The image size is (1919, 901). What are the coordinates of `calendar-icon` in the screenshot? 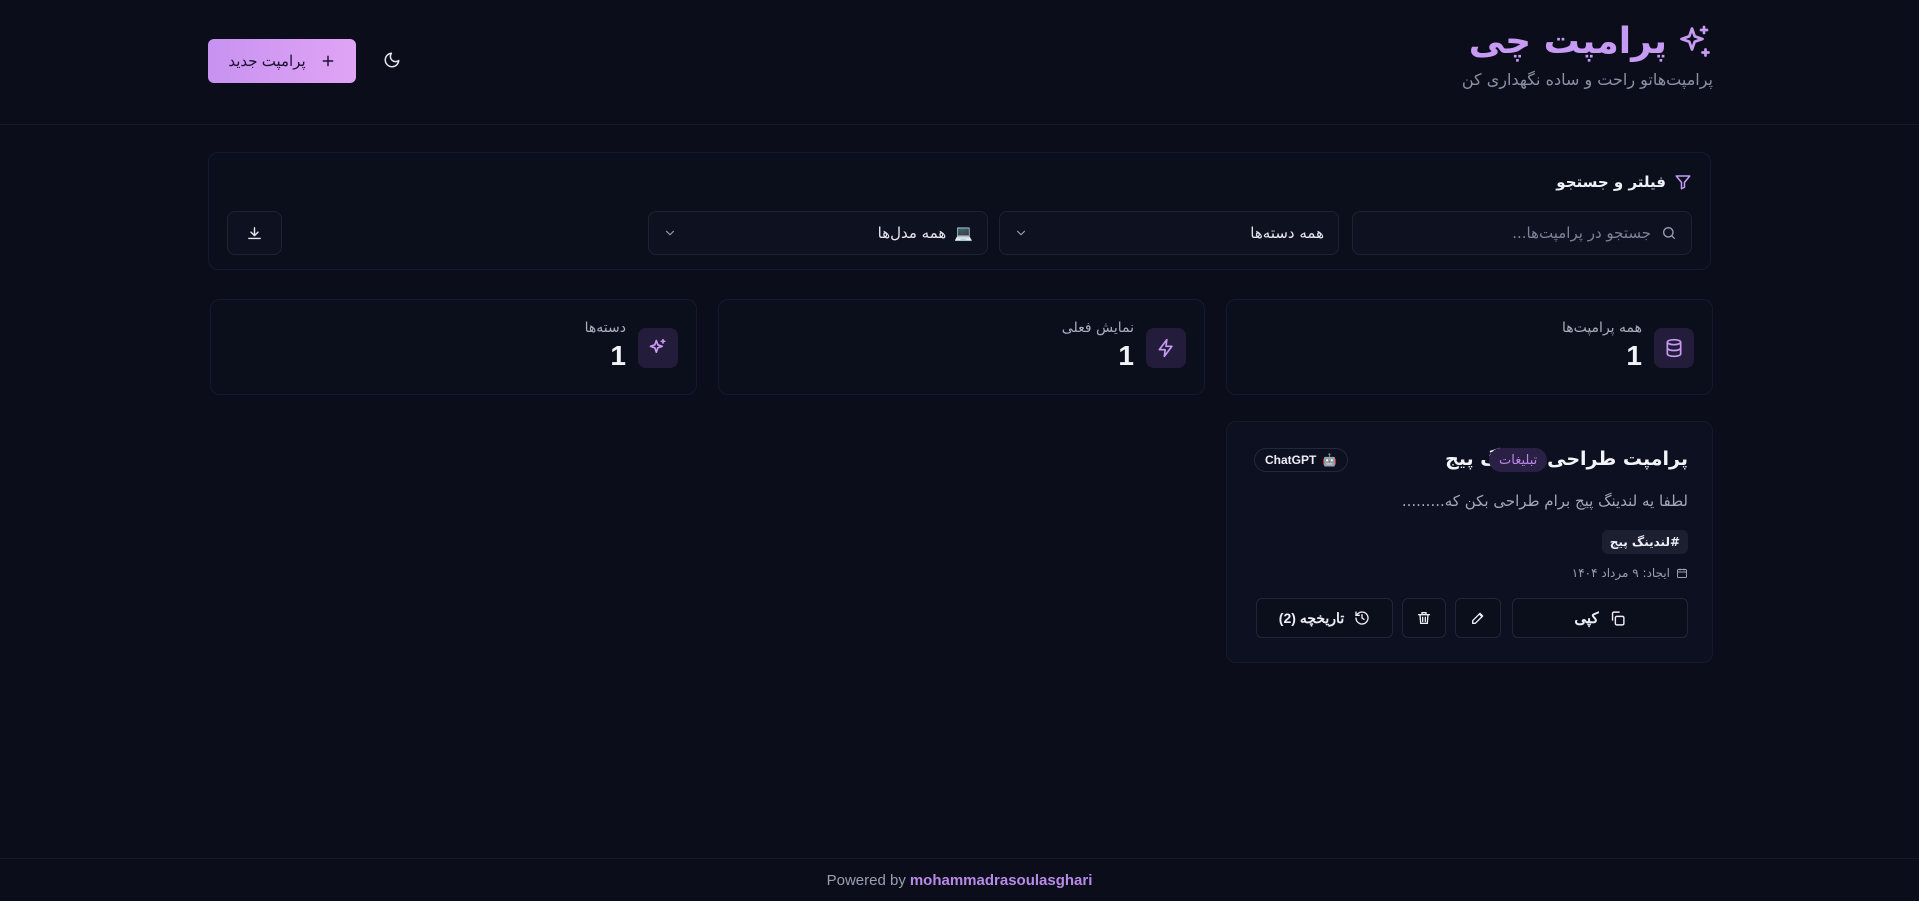 It's located at (1682, 573).